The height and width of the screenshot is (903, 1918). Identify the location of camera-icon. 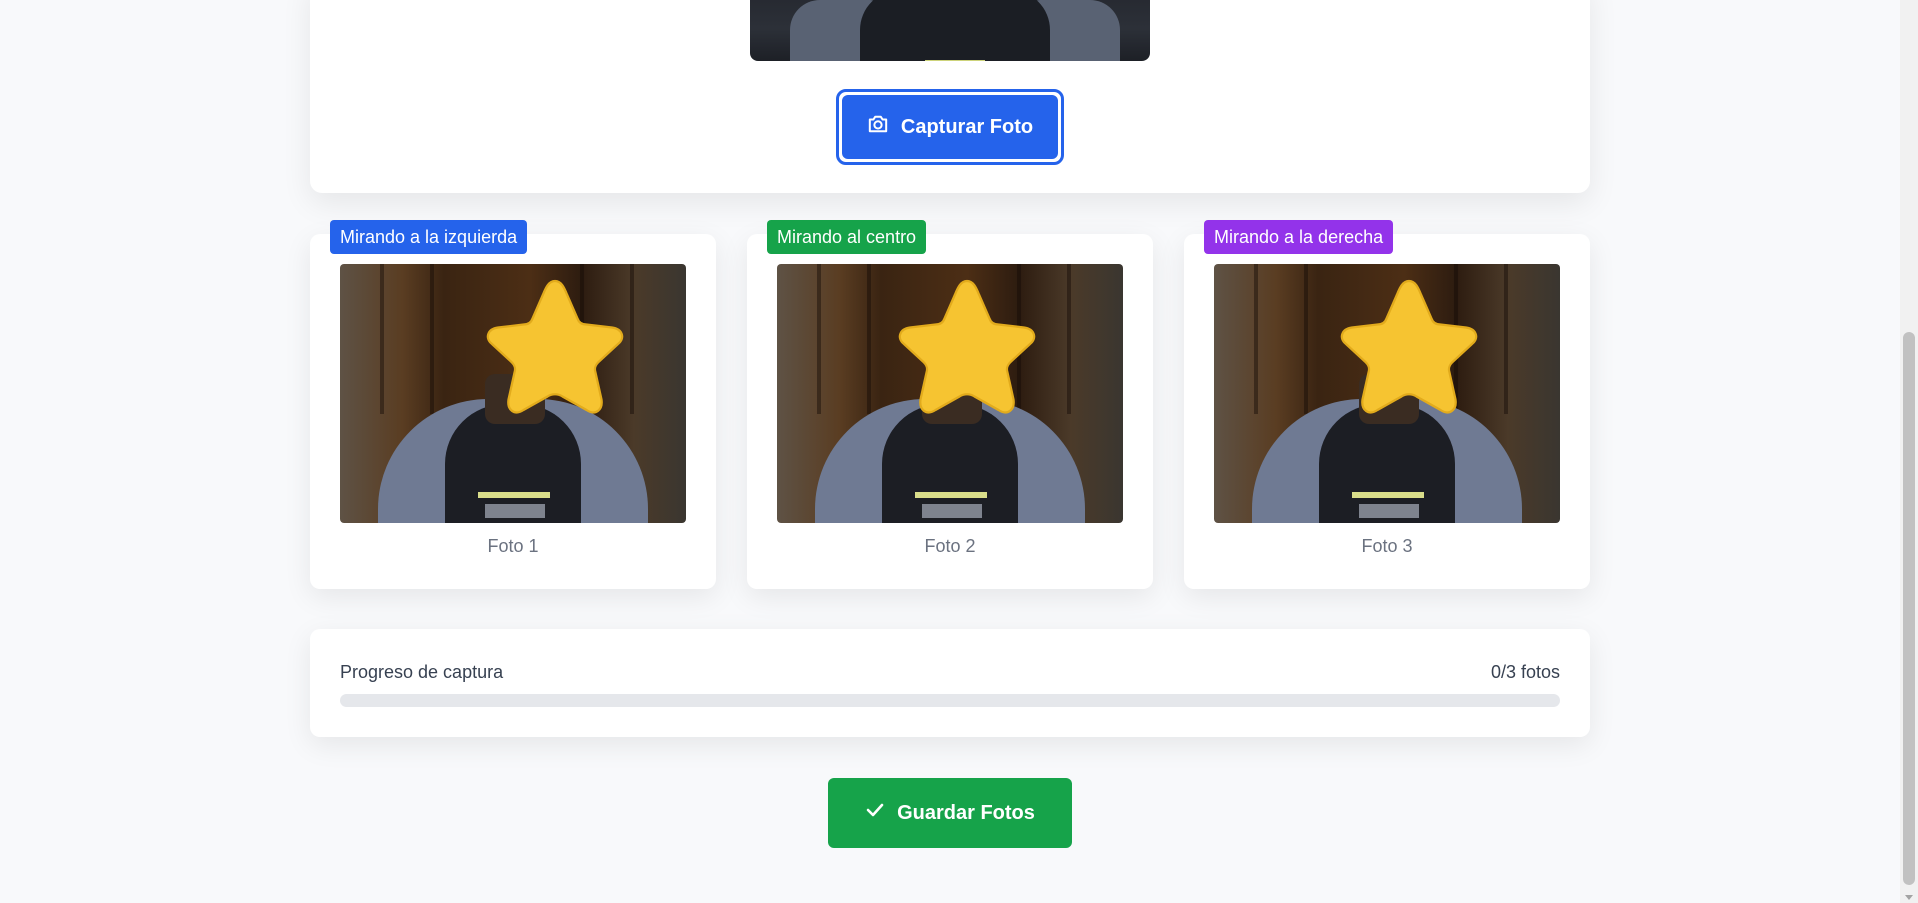
(878, 127).